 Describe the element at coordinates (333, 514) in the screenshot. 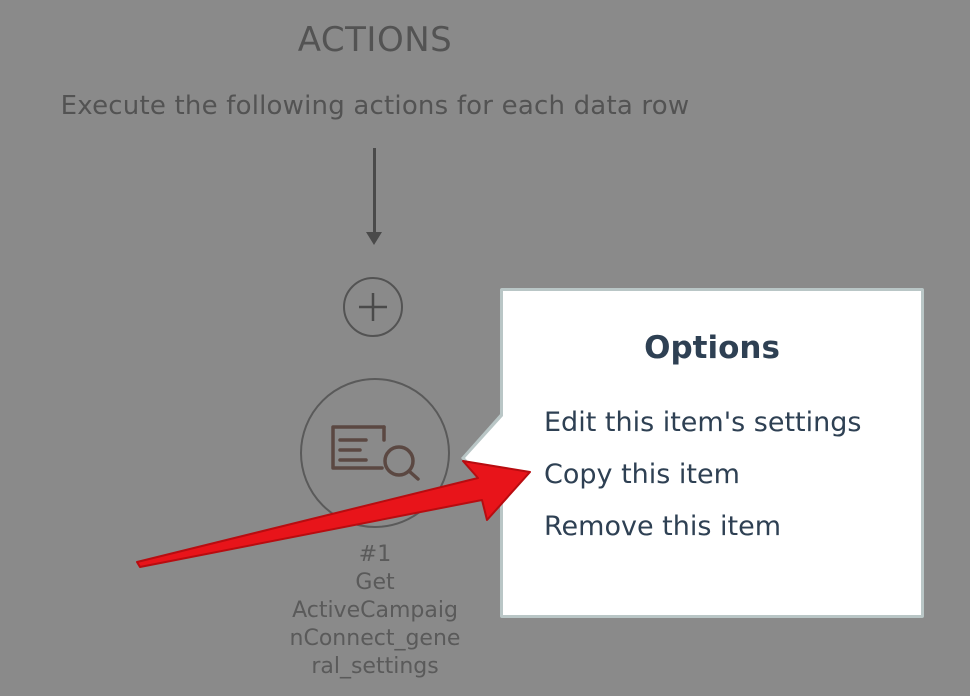

I see `red-arrow-pointer-icon` at that location.